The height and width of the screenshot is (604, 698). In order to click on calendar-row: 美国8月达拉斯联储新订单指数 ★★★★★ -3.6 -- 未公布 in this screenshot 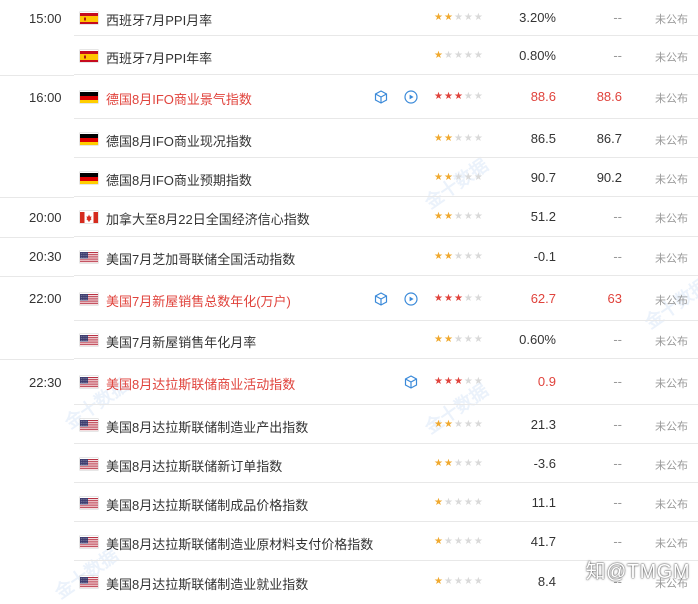, I will do `click(349, 463)`.